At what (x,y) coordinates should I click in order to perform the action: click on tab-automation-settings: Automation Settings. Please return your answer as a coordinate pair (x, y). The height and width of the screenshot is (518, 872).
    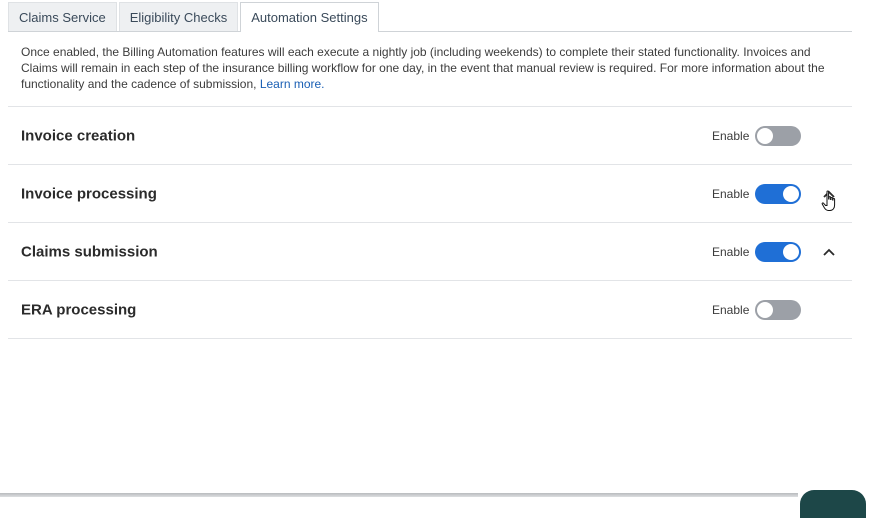
    Looking at the image, I should click on (309, 17).